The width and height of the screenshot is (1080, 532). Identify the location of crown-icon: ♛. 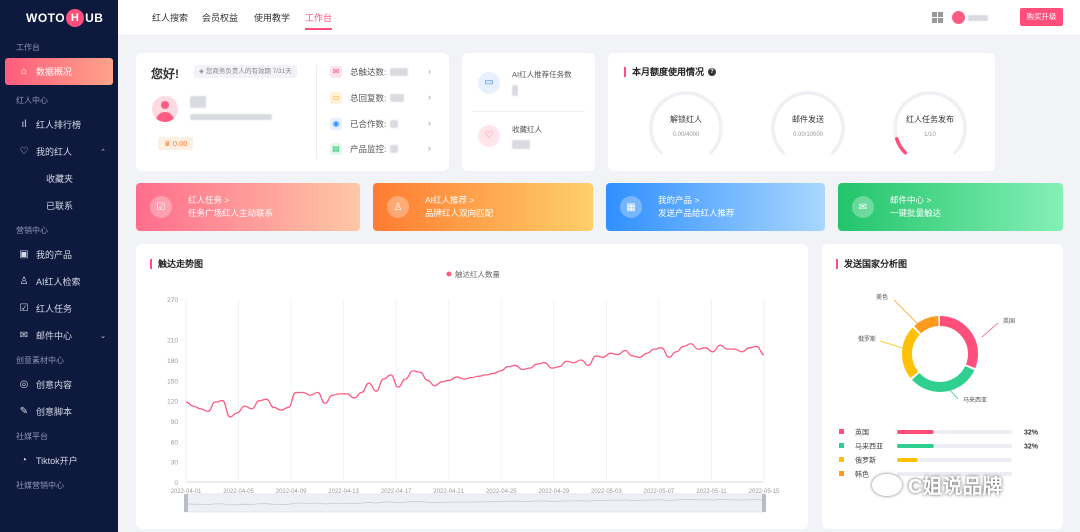
(168, 143).